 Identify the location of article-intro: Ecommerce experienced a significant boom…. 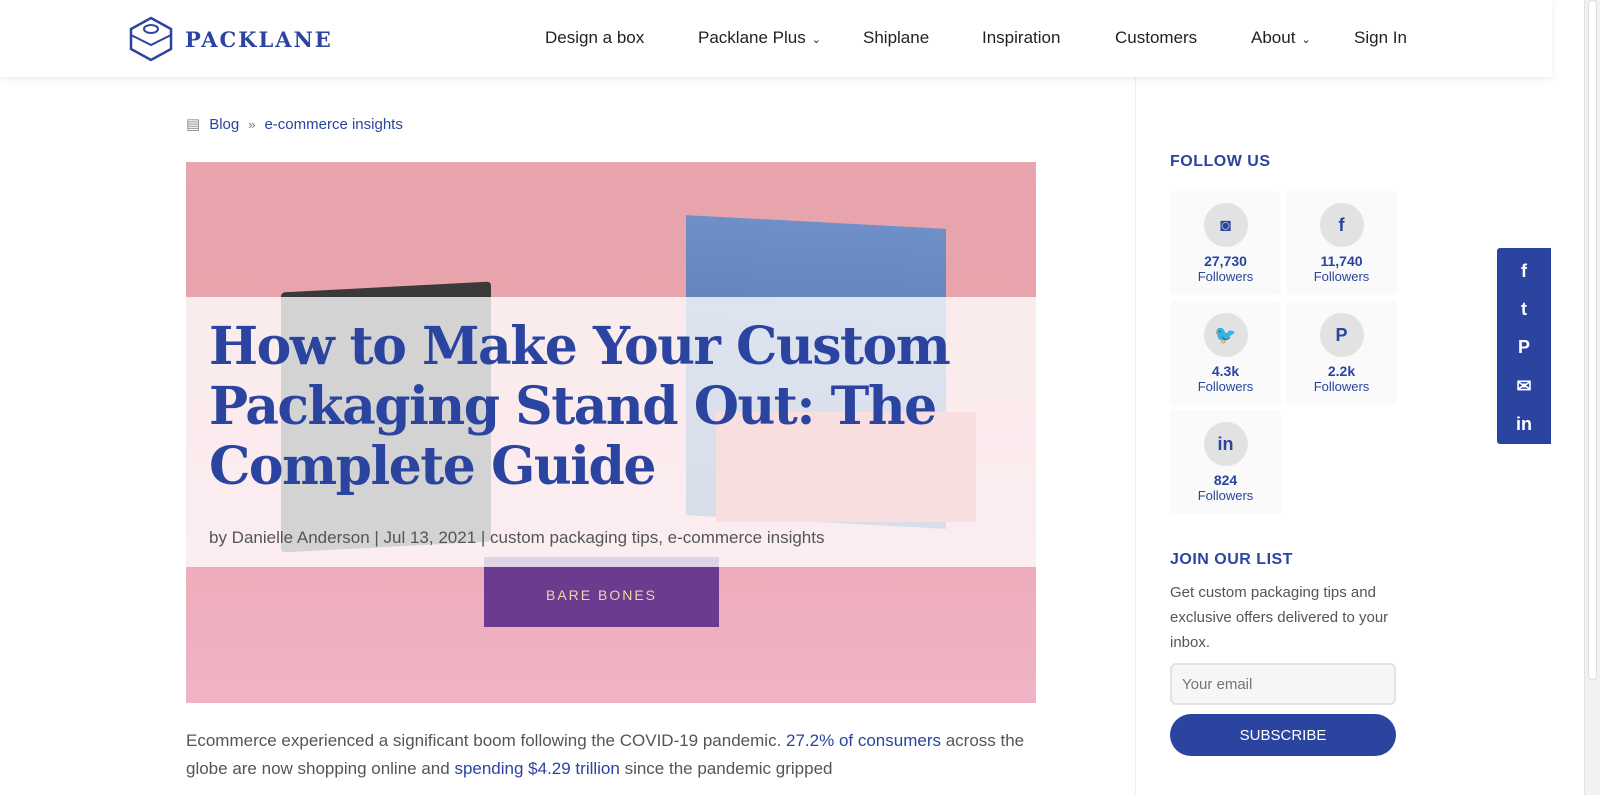
(616, 755).